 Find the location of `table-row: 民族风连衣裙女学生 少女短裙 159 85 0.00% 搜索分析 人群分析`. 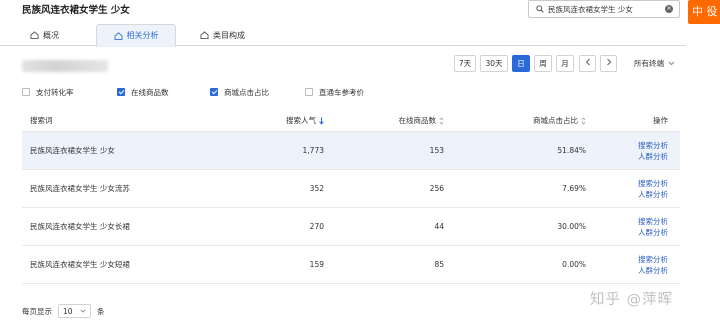

table-row: 民族风连衣裙女学生 少女短裙 159 85 0.00% 搜索分析 人群分析 is located at coordinates (351, 265).